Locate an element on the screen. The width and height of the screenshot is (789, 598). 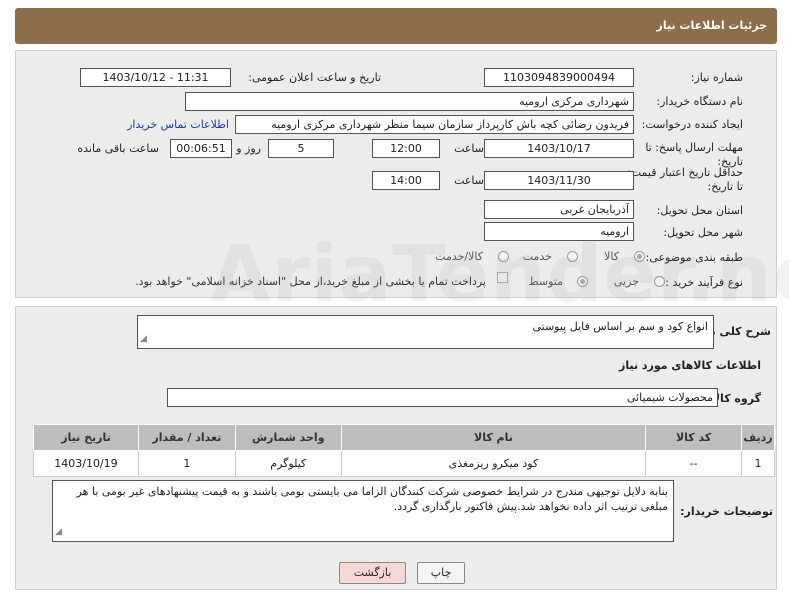
need-number-field: 1103094839000494 is located at coordinates (559, 77).